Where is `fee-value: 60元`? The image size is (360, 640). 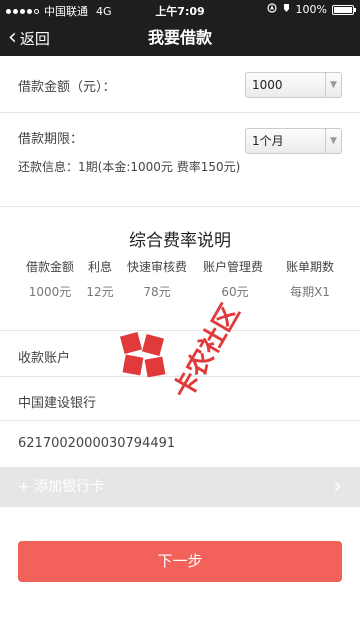
fee-value: 60元 is located at coordinates (235, 292).